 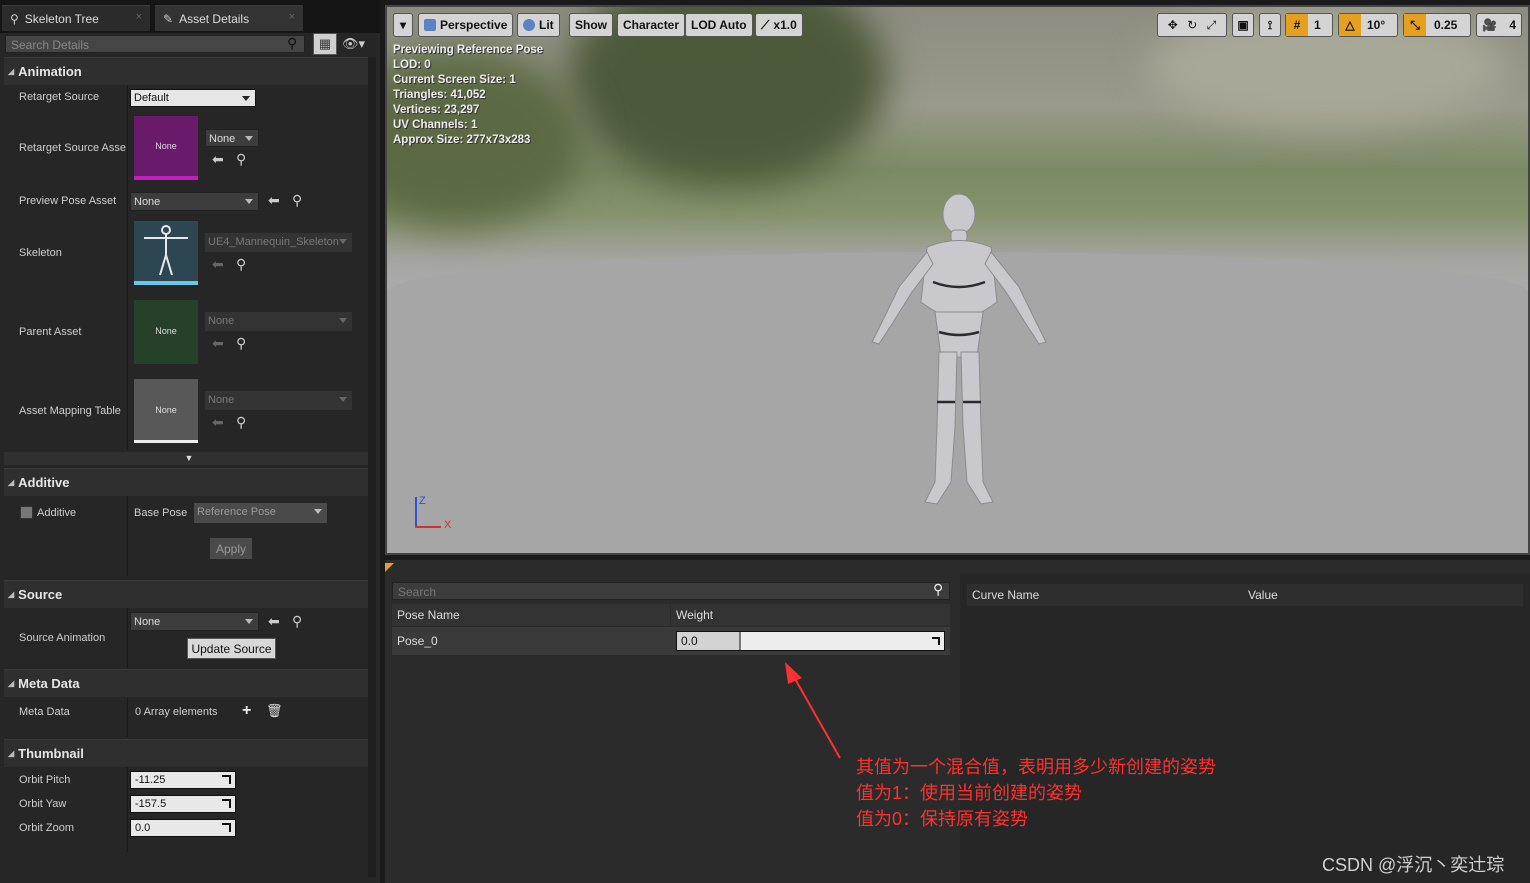 I want to click on tab-skeleton-tree: ⚲ Skeleton Tree ×, so click(x=76, y=18).